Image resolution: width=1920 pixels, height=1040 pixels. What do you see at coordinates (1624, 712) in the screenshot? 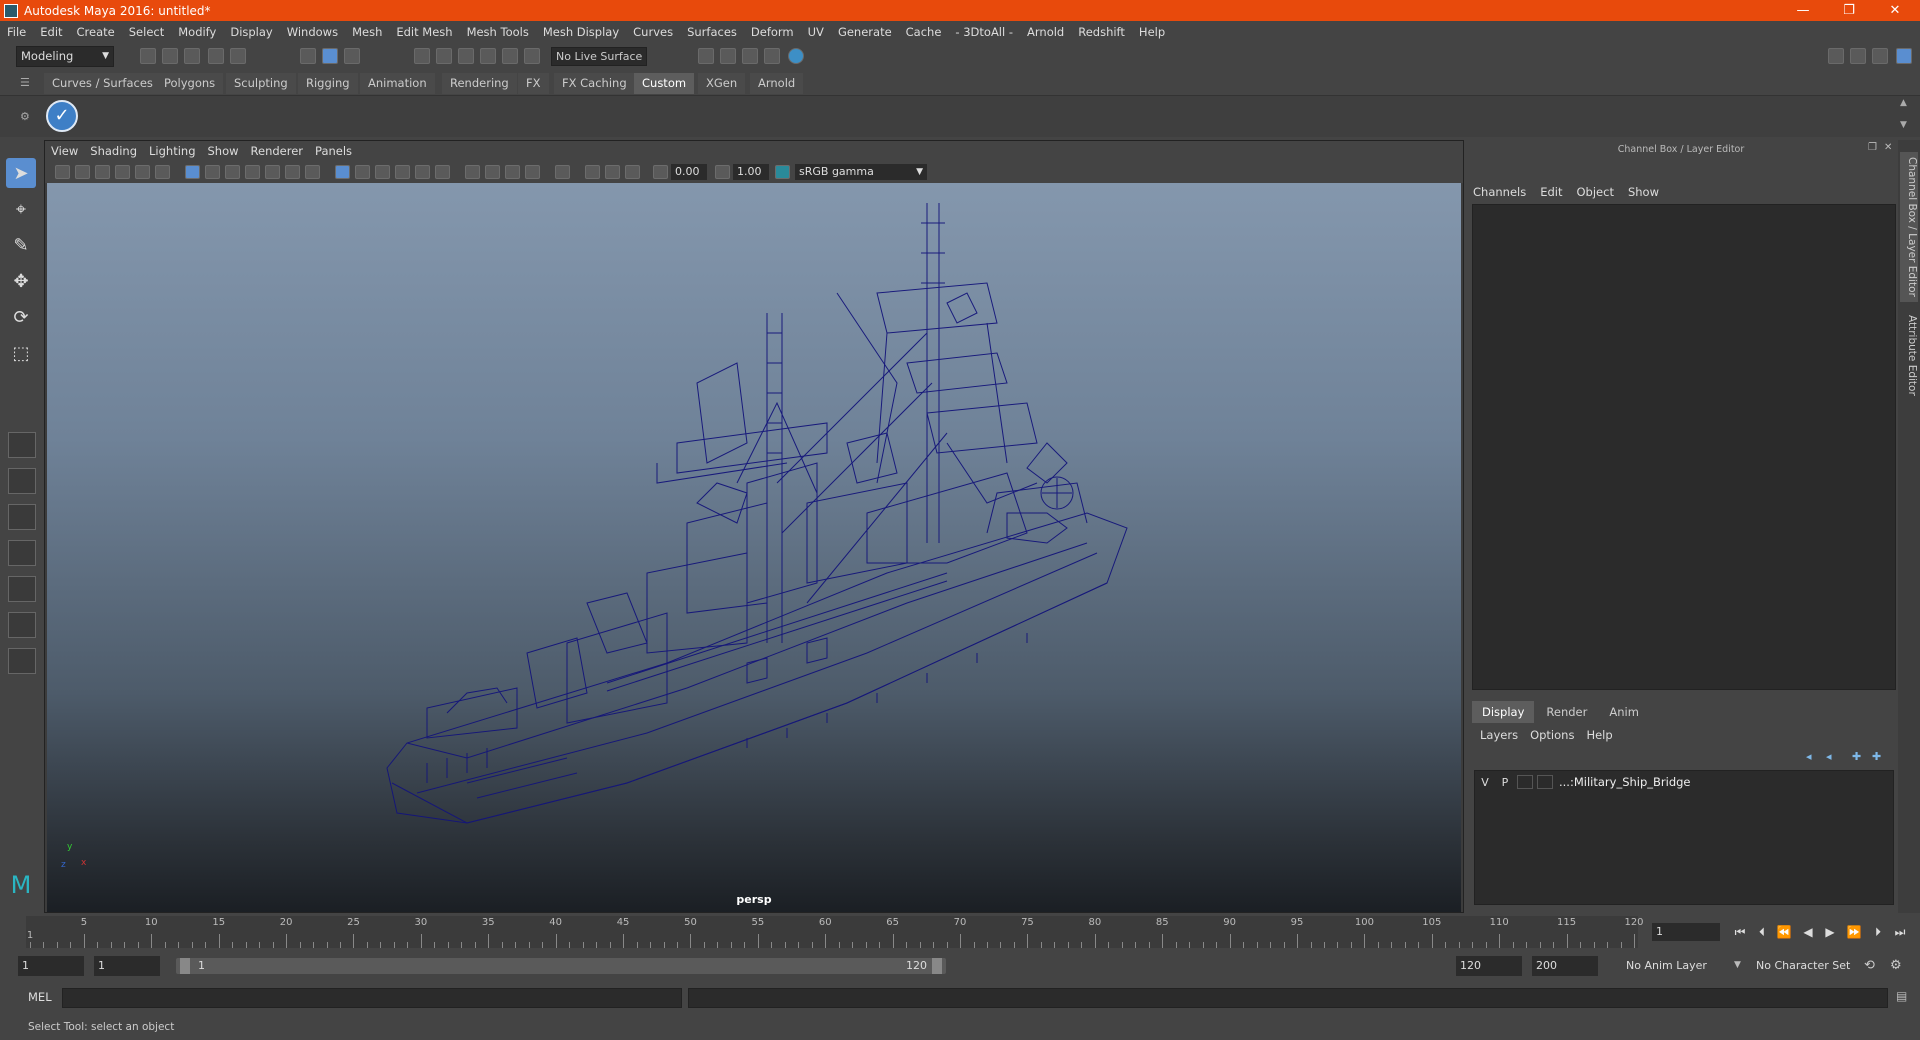
I see `layer-tab-anim: Anim` at bounding box center [1624, 712].